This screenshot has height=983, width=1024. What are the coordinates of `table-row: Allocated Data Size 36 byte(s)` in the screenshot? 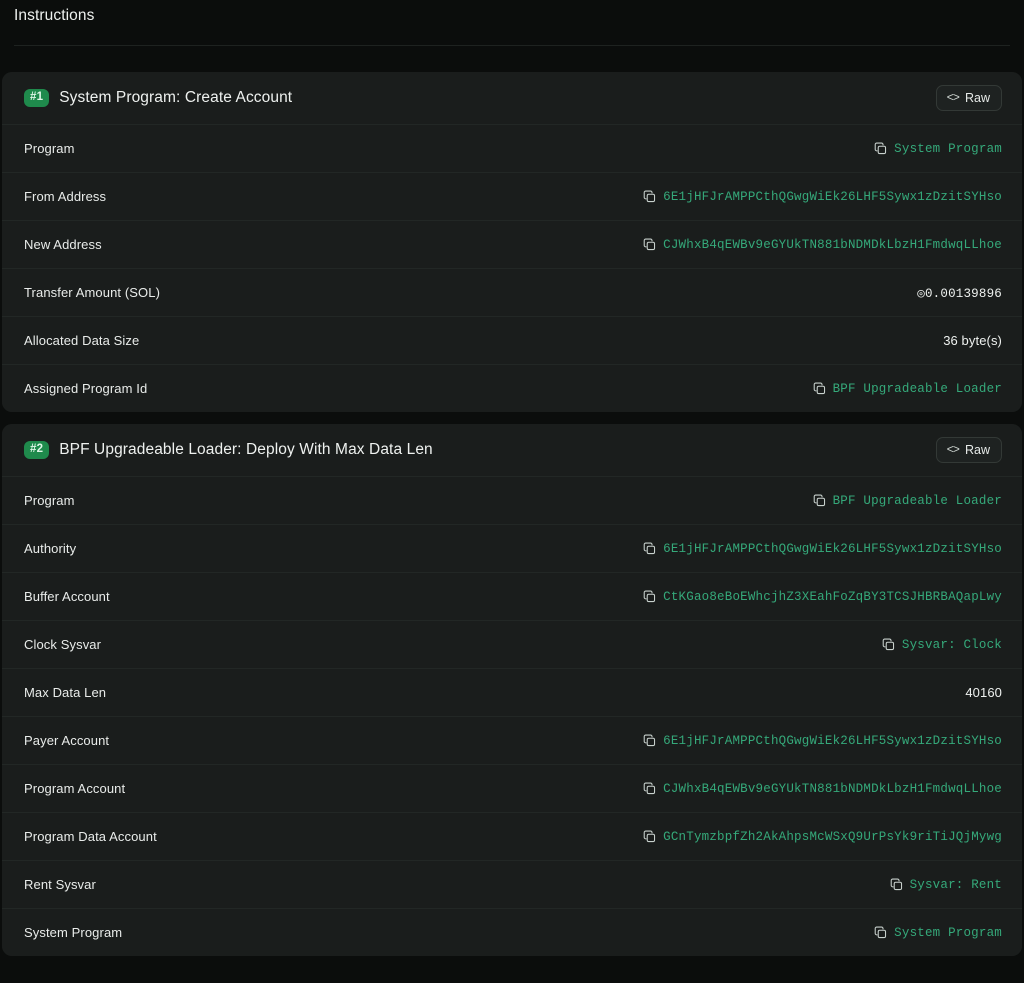 It's located at (512, 340).